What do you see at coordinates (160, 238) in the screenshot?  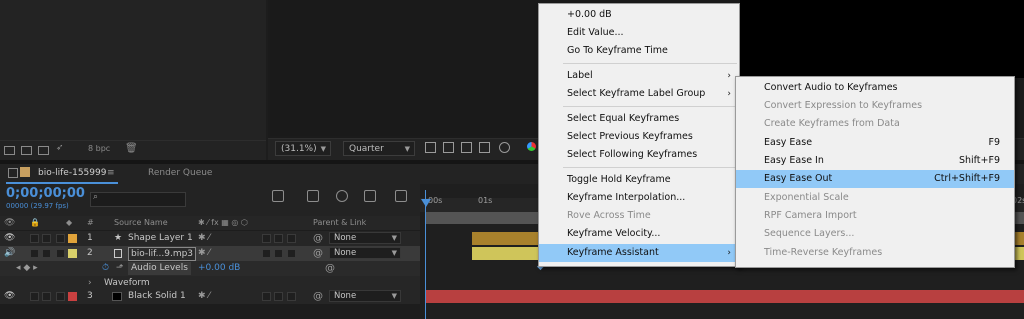 I see `layer-name: Shape Layer 1` at bounding box center [160, 238].